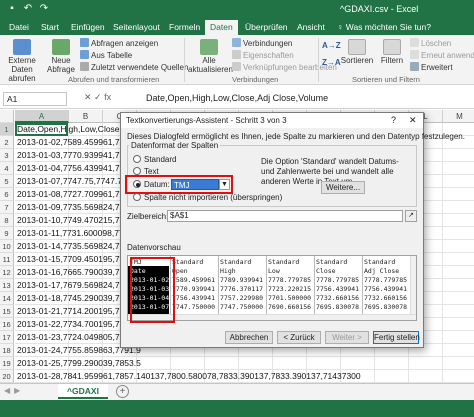 This screenshot has width=474, height=417. I want to click on column-header: B, so click(86, 116).